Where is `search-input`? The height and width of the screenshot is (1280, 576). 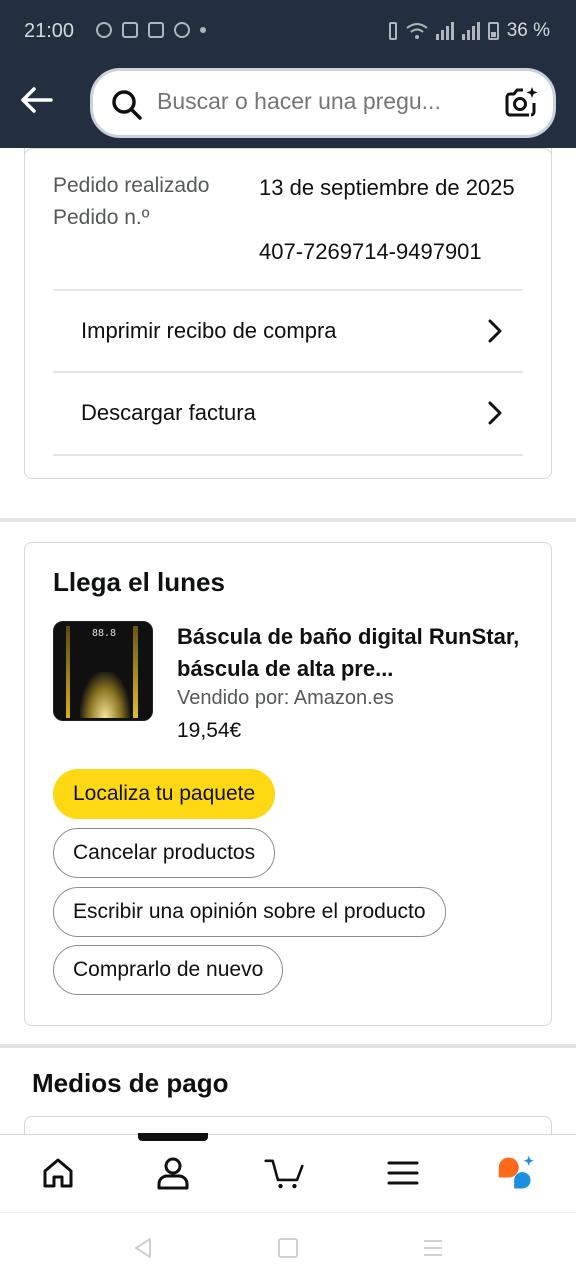 search-input is located at coordinates (322, 101).